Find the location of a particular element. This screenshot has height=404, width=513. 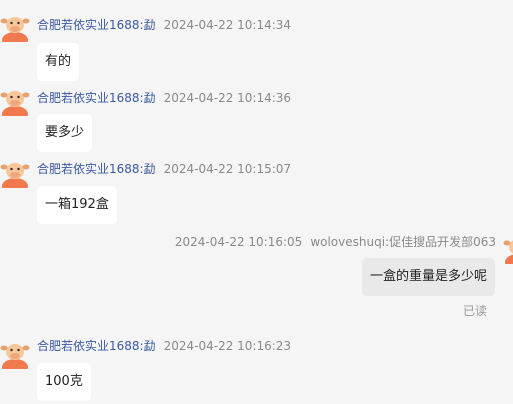

message-timestamp: 2024-04-22 10:16:05 is located at coordinates (238, 242).